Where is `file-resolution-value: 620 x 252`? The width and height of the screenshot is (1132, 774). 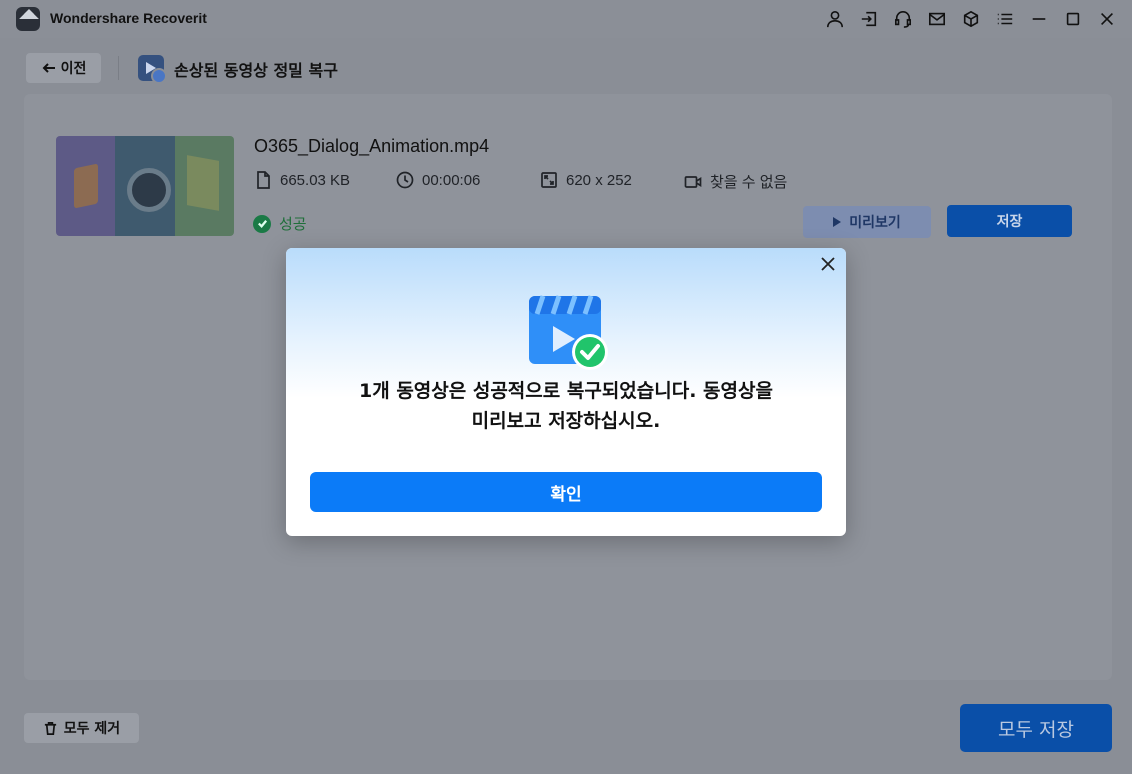 file-resolution-value: 620 x 252 is located at coordinates (599, 180).